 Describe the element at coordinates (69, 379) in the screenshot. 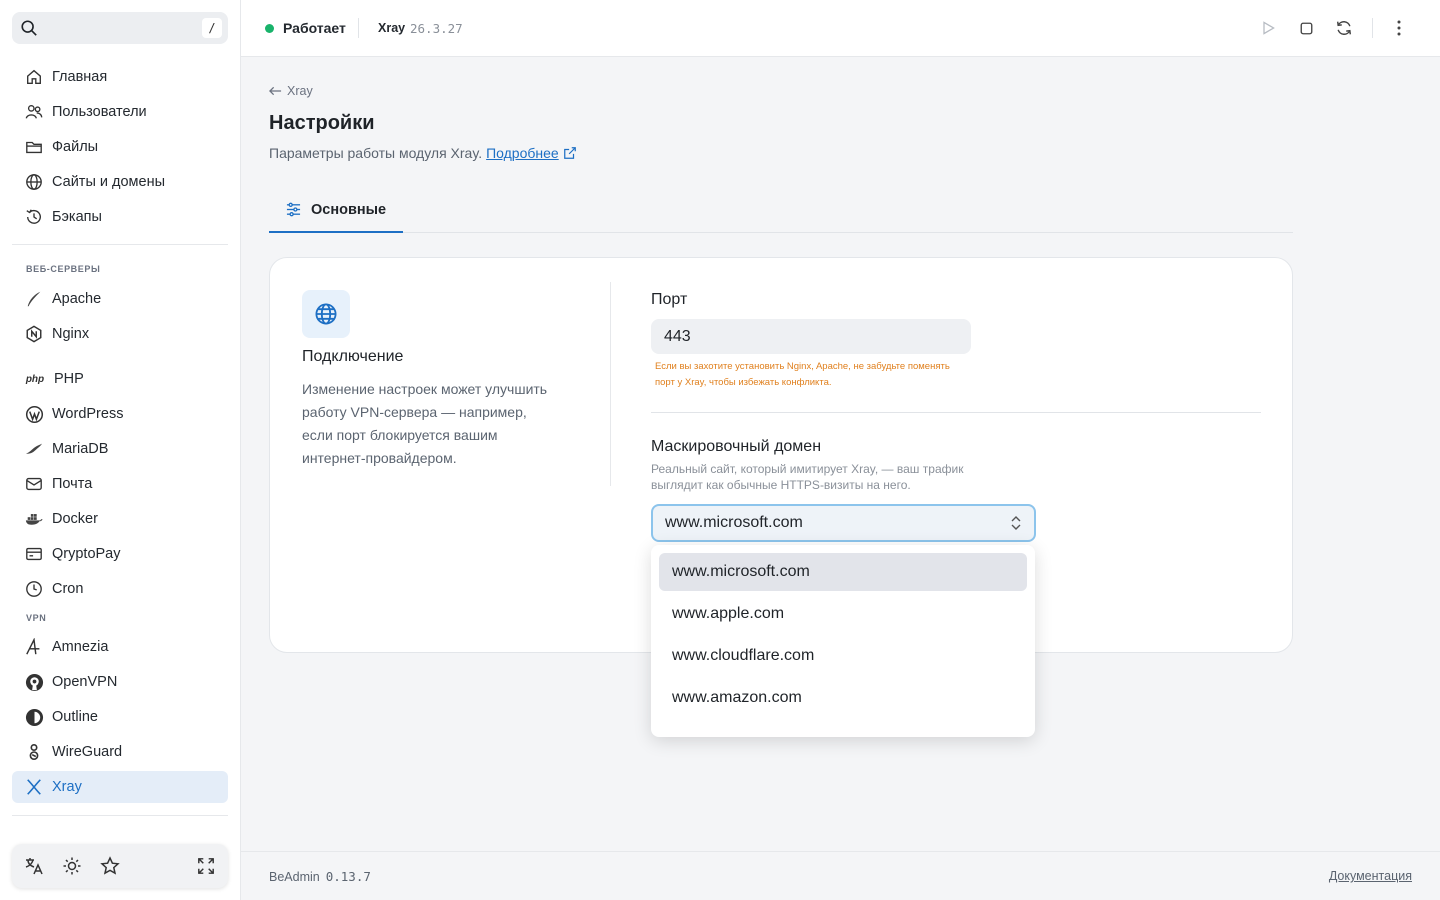

I see `sidebar-item-label: PHP` at that location.